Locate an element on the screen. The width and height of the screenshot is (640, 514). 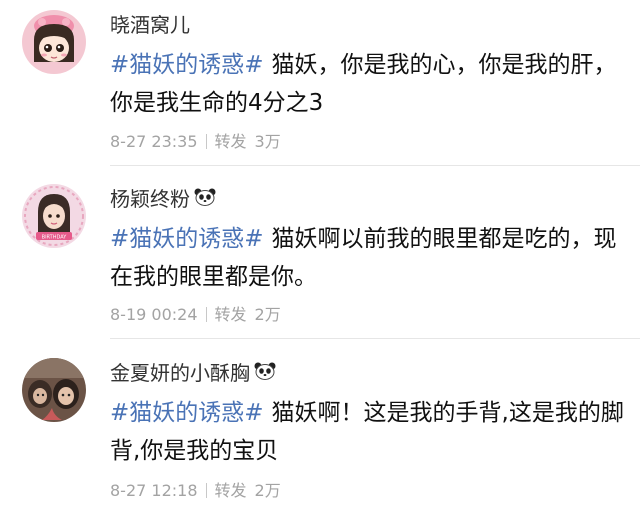
comment-meta: 8-19 00:24 转发 2万 is located at coordinates (195, 315).